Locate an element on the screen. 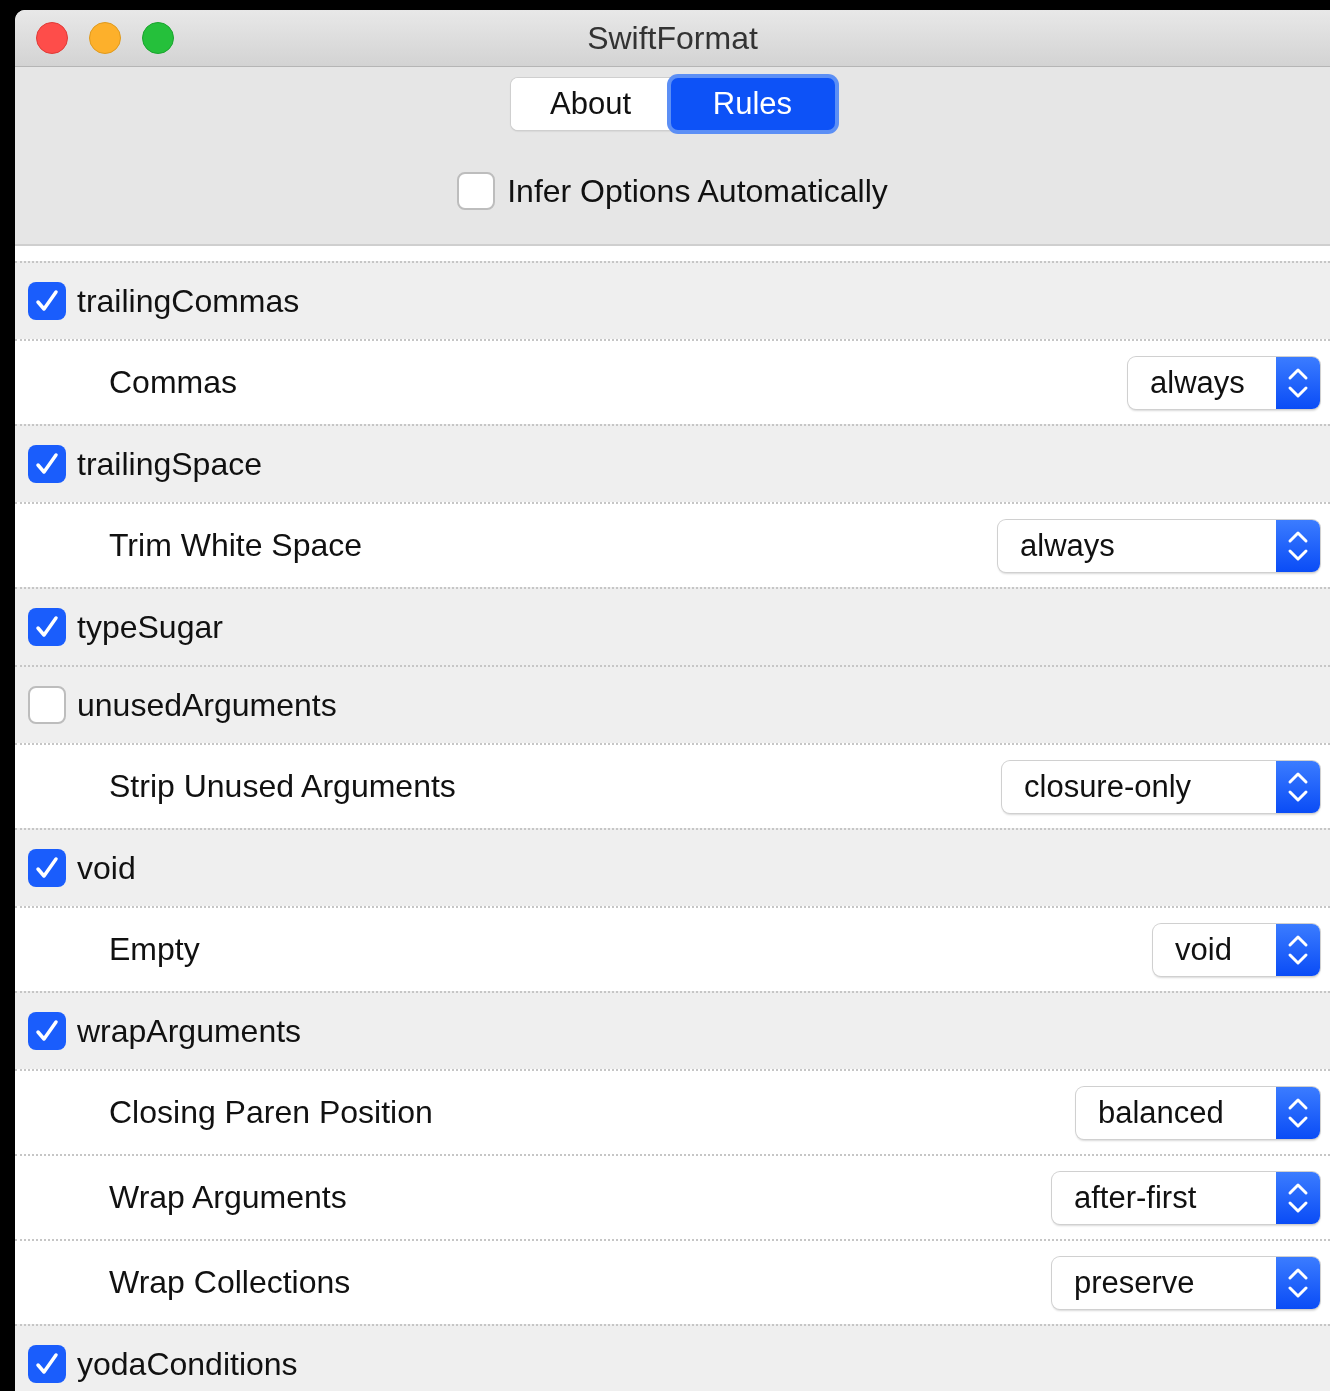 This screenshot has width=1330, height=1391. option-label: Wrap Arguments is located at coordinates (228, 1197).